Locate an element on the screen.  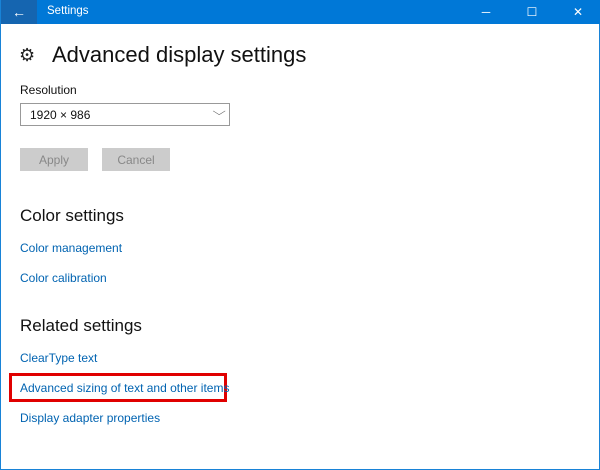
resolution-value: 1920 × 986 is located at coordinates (60, 115).